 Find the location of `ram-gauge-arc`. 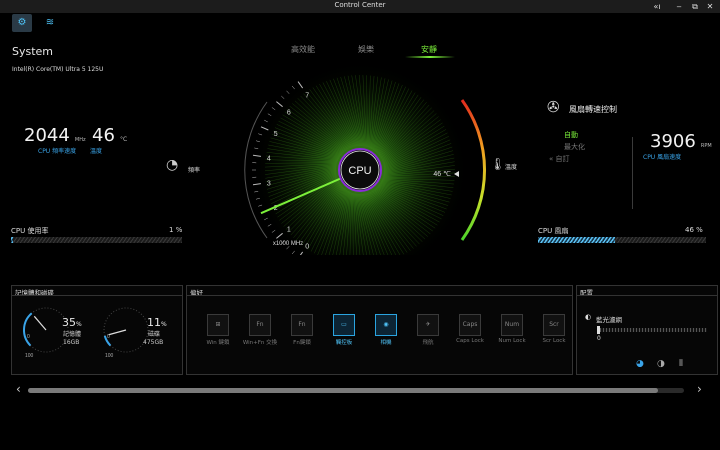

ram-gauge-arc is located at coordinates (28, 329).